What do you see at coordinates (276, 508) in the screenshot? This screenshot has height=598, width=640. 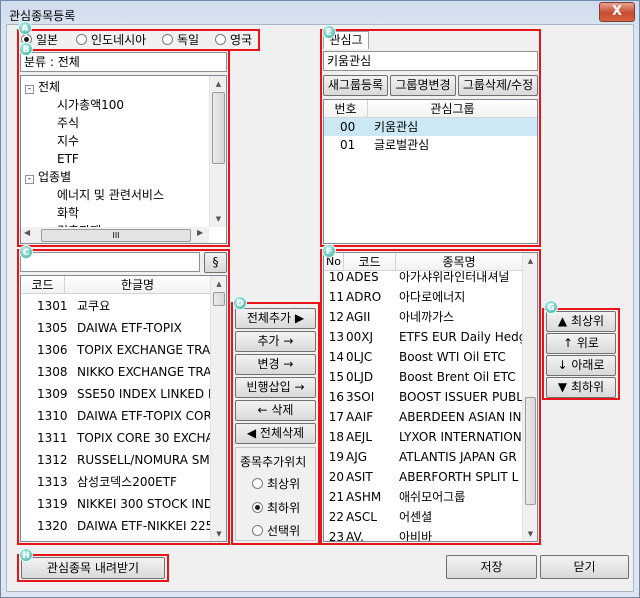 I see `position-radio-bottom: 최하위` at bounding box center [276, 508].